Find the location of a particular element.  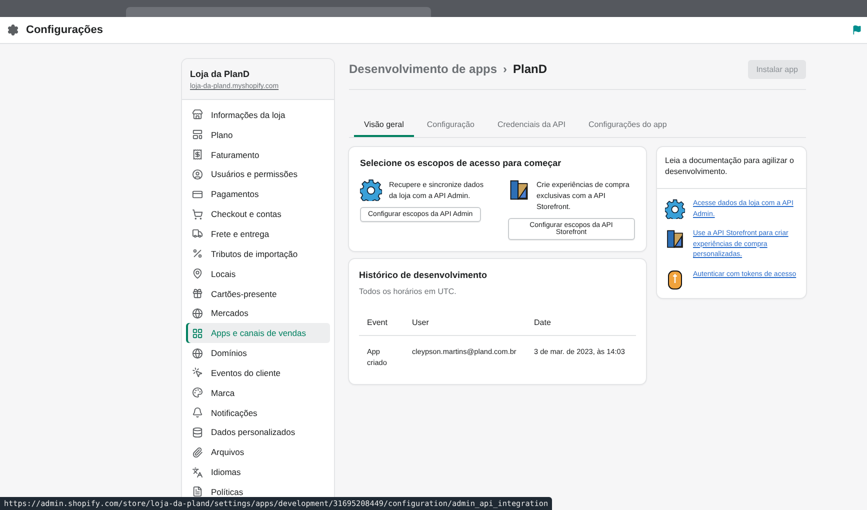

receipt-icon is located at coordinates (197, 154).